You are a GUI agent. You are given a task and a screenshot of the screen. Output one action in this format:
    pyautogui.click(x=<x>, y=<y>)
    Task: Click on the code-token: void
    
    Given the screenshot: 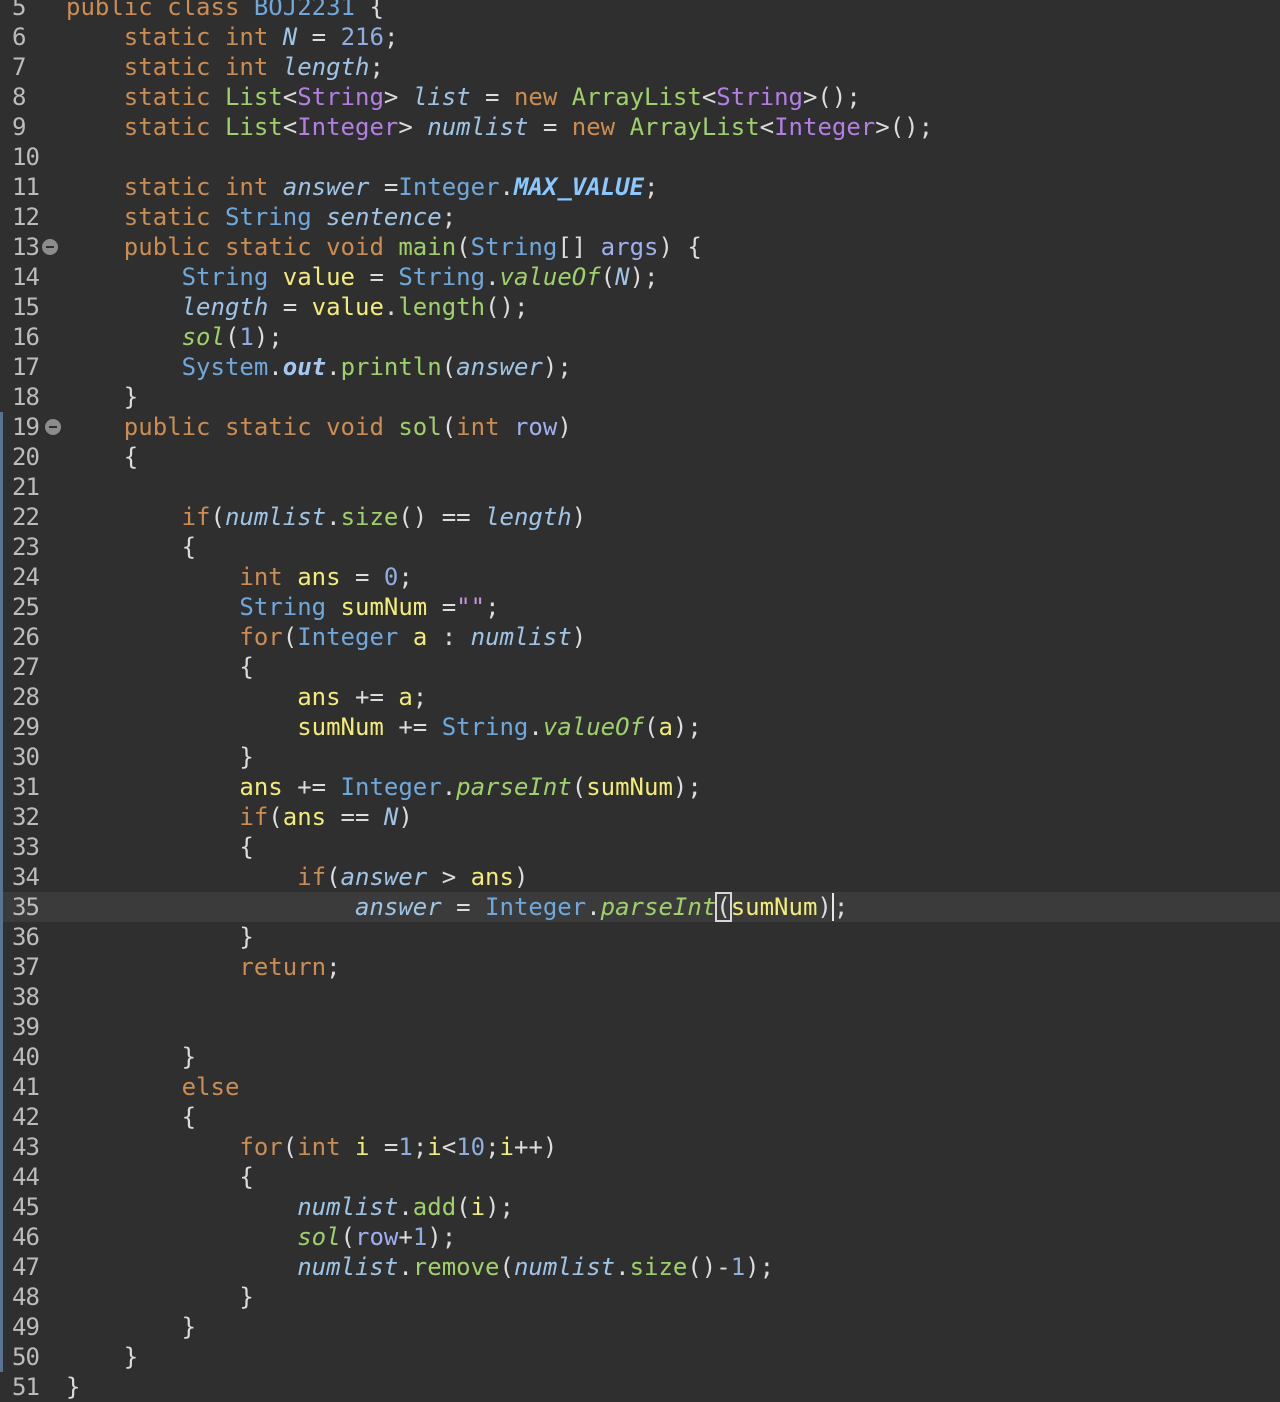 What is the action you would take?
    pyautogui.click(x=355, y=427)
    